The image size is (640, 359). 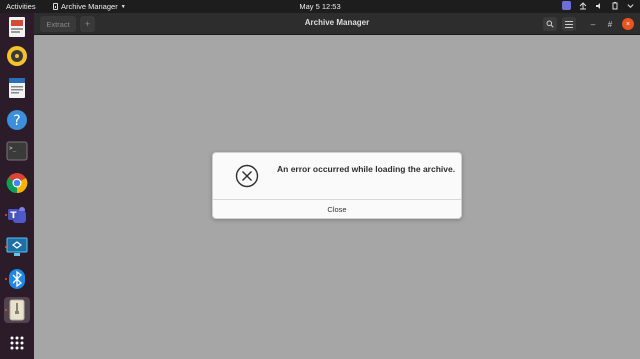 I want to click on show-apps-icon, so click(x=17, y=343).